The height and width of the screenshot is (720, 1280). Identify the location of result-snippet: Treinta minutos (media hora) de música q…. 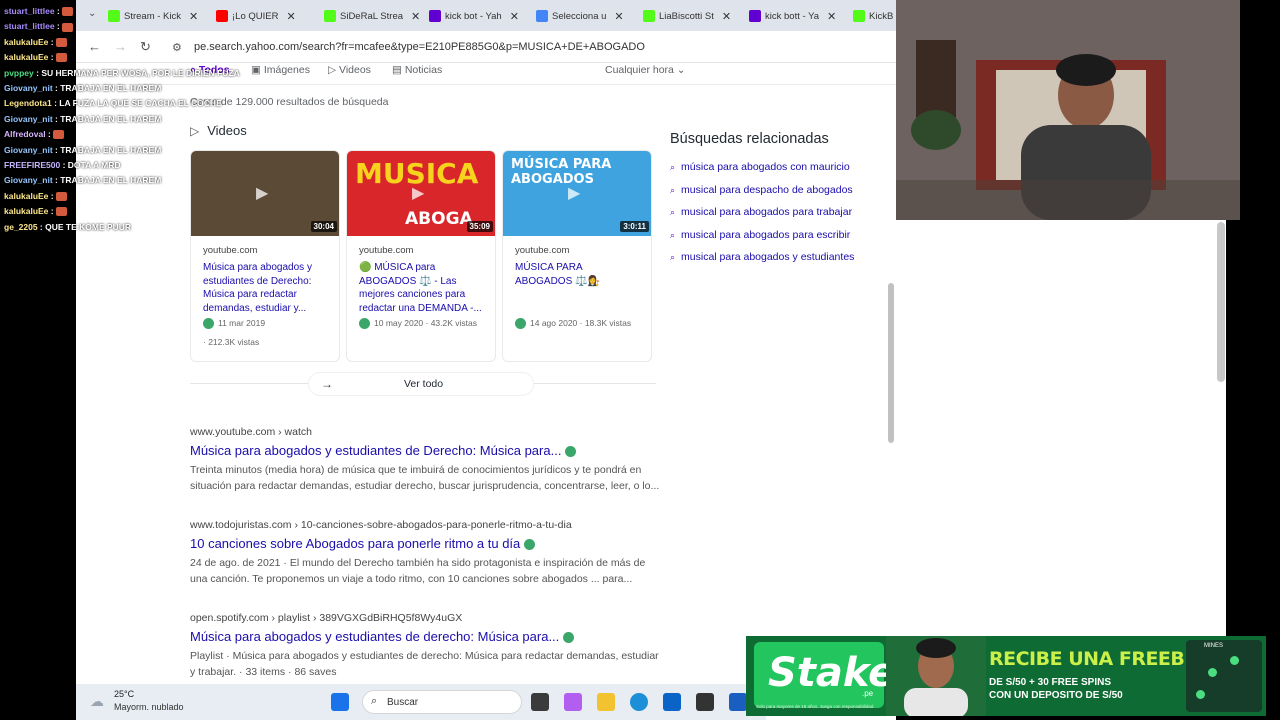
(425, 478).